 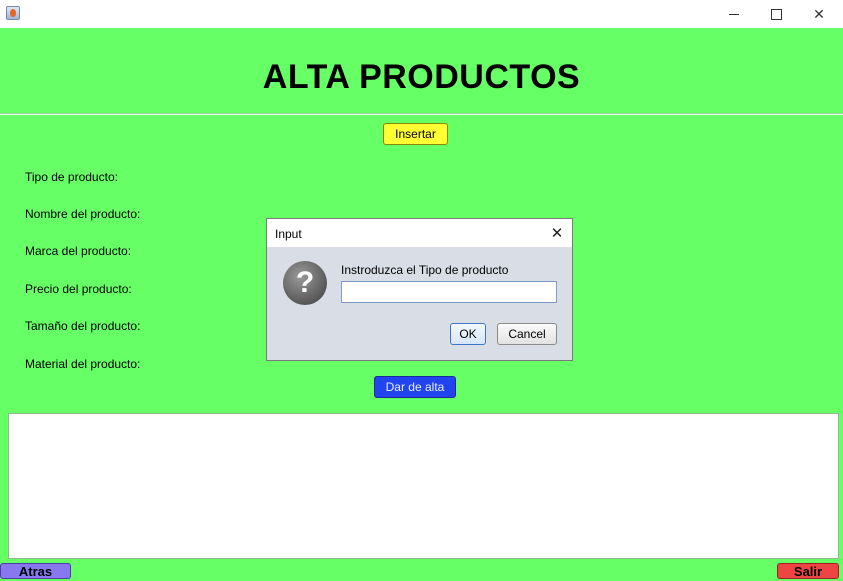 I want to click on label-material-producto: Material del producto:, so click(x=83, y=364).